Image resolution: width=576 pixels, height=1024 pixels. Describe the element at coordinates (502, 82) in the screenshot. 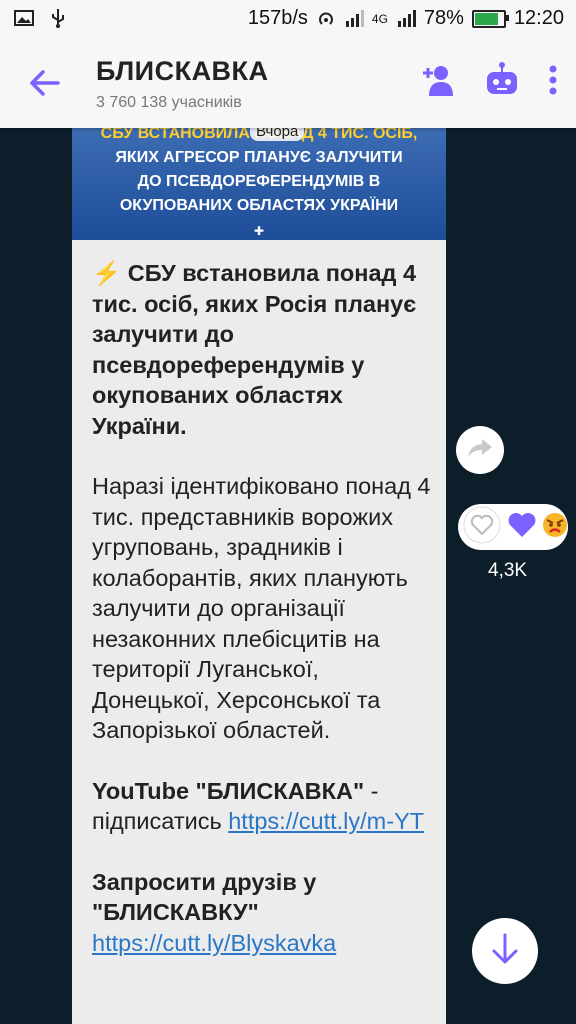

I see `bot-icon` at that location.